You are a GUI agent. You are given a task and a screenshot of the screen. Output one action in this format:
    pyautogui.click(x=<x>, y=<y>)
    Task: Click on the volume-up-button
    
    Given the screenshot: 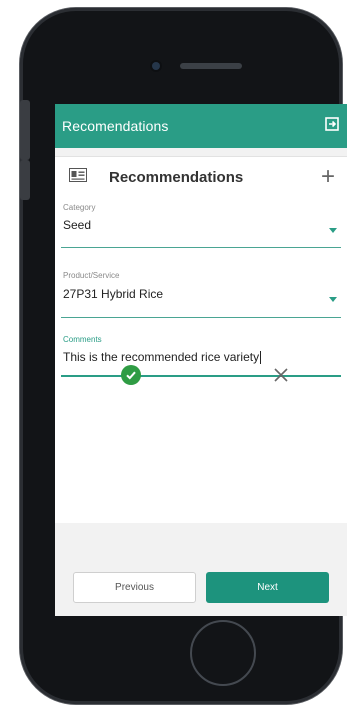 What is the action you would take?
    pyautogui.click(x=25, y=130)
    